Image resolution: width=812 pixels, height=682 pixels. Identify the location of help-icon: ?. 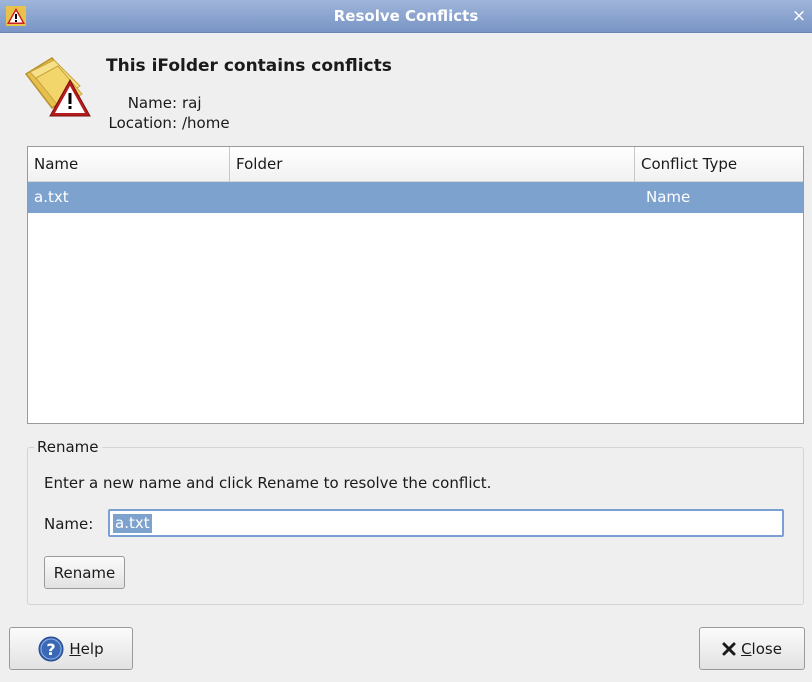
(51, 648).